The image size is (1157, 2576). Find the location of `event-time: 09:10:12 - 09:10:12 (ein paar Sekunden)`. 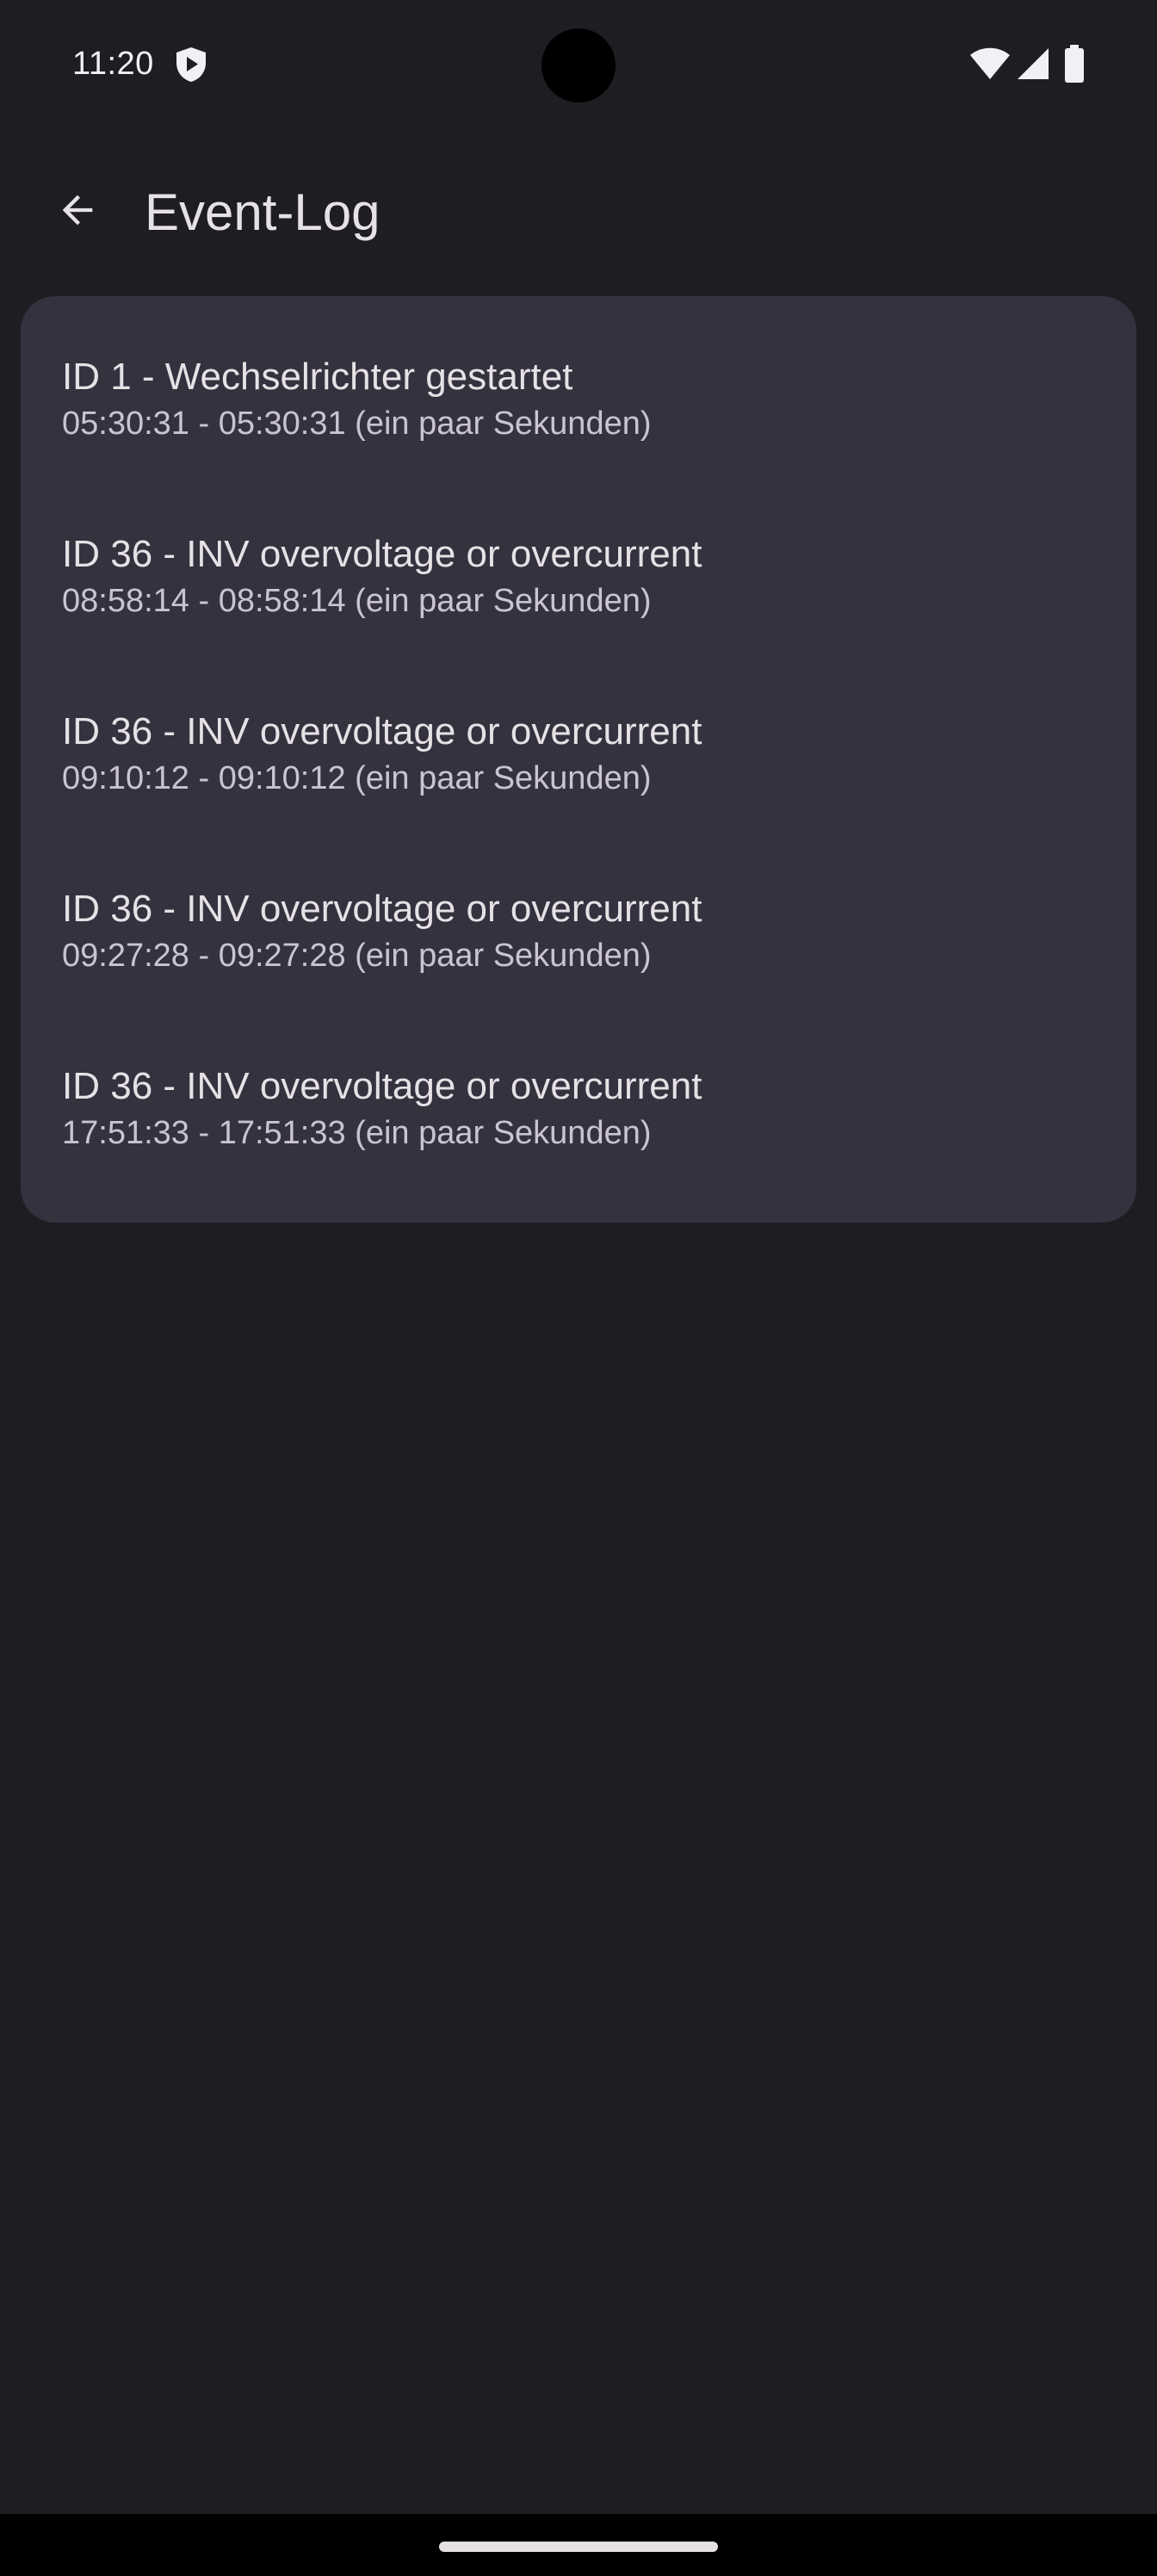

event-time: 09:10:12 - 09:10:12 (ein paar Sekunden) is located at coordinates (357, 778).